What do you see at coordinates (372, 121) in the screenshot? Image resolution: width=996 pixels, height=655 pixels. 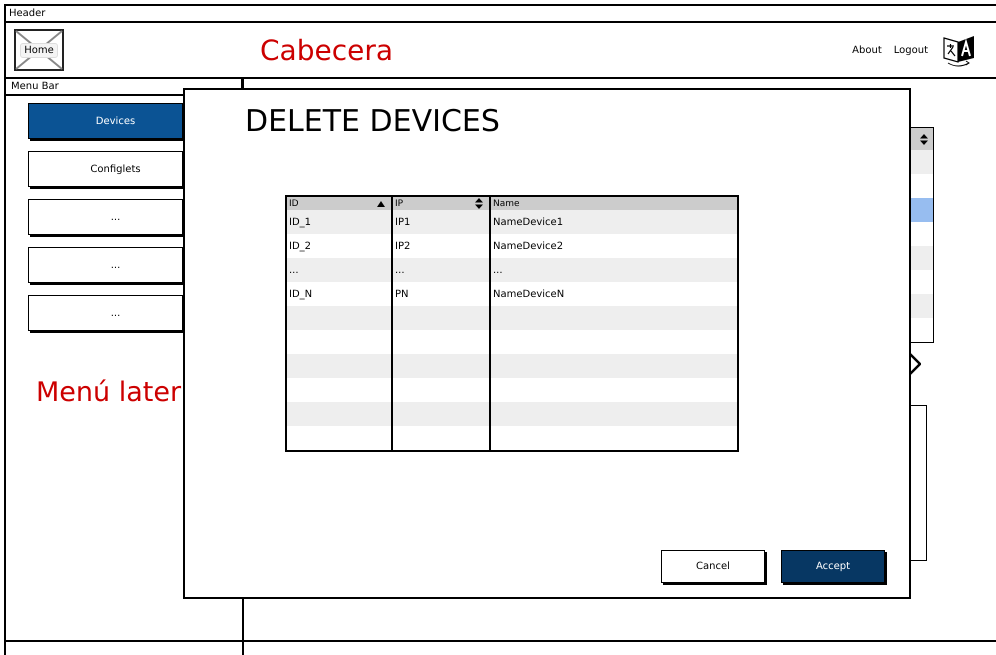 I see `dialog-title: DELETE DEVICES` at bounding box center [372, 121].